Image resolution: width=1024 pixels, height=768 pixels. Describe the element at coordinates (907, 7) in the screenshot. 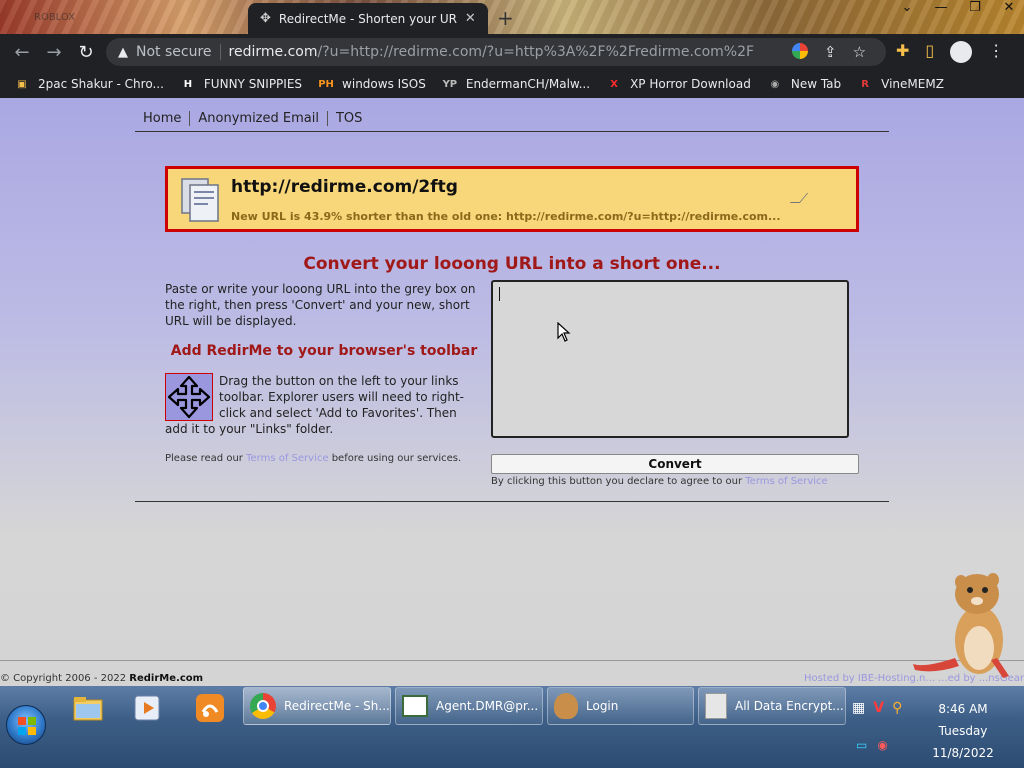

I see `tab-search-icon: ⌄` at that location.